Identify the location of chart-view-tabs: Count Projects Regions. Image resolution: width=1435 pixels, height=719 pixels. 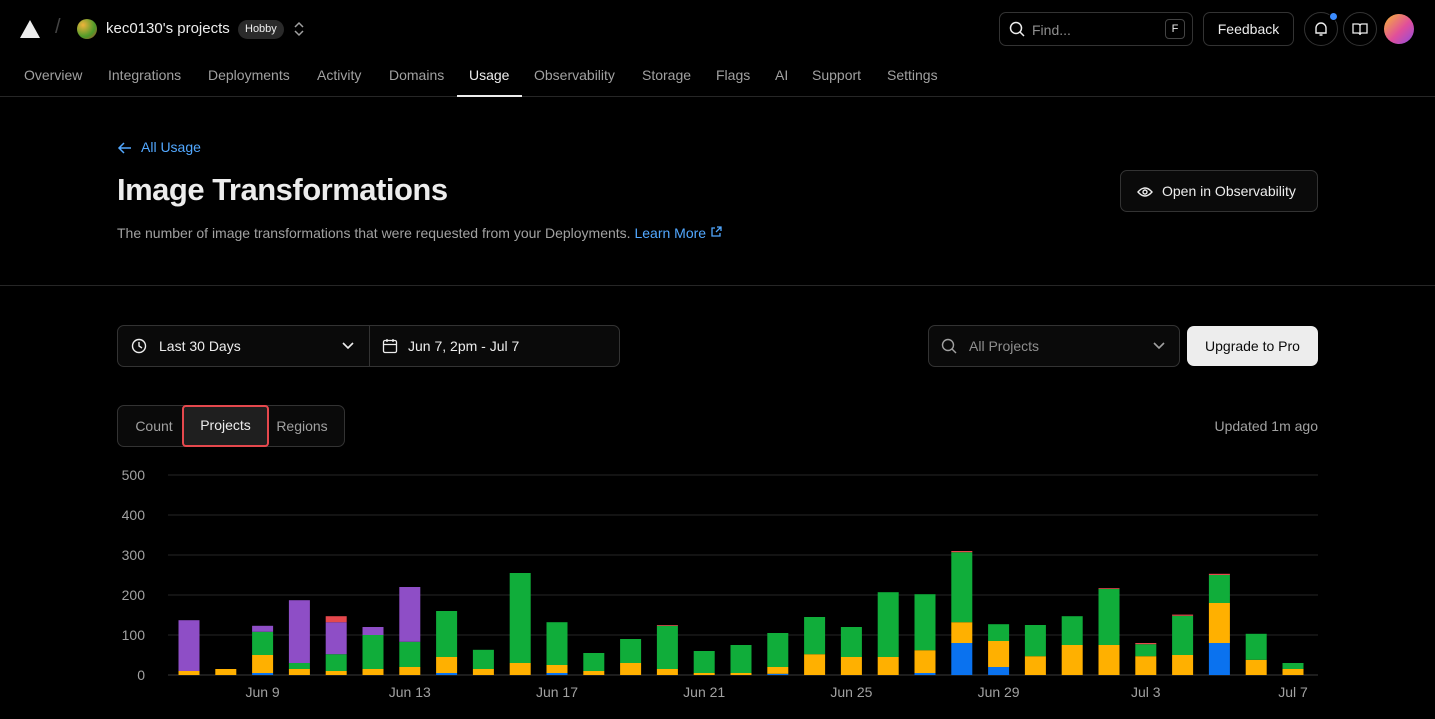
(231, 426).